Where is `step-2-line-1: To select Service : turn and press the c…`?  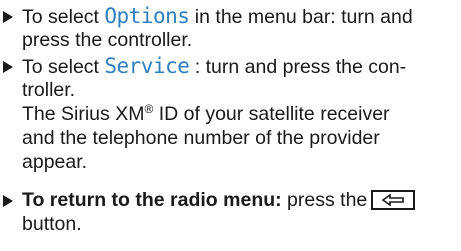
step-2-line-1: To select Service : turn and press the c… is located at coordinates (240, 66).